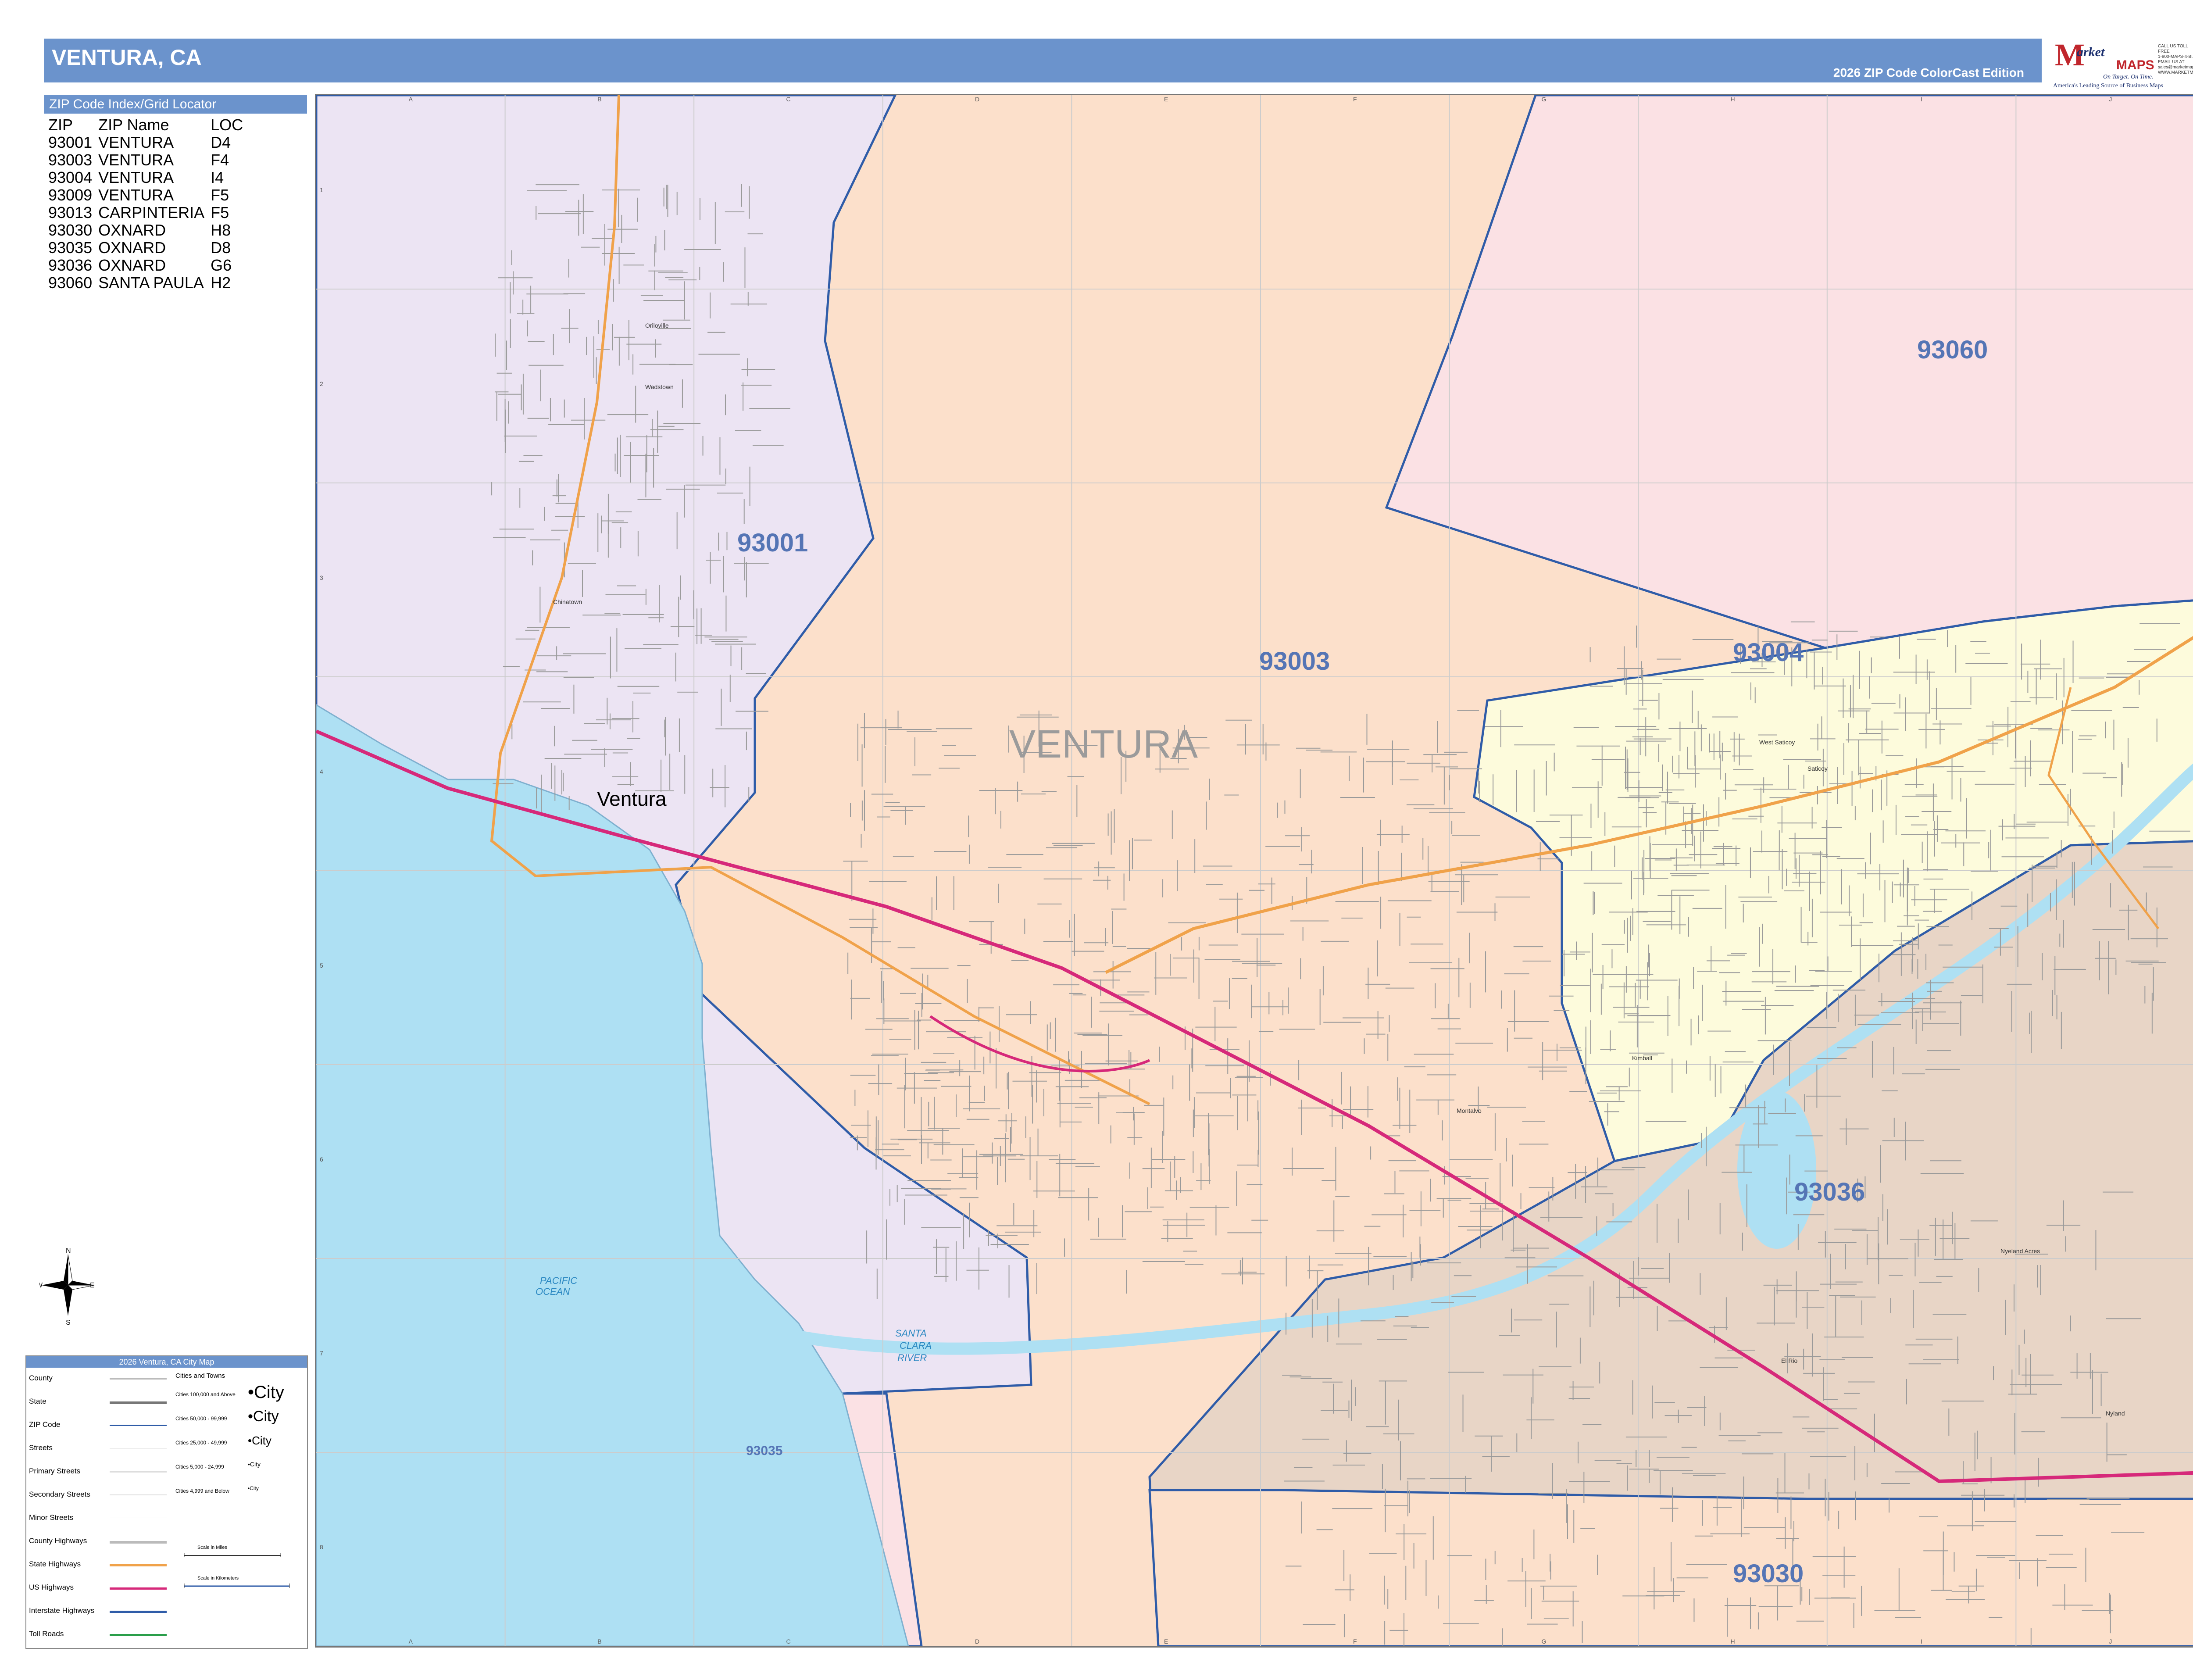 The width and height of the screenshot is (2193, 1680). What do you see at coordinates (220, 160) in the screenshot?
I see `zip-index-cell: F4` at bounding box center [220, 160].